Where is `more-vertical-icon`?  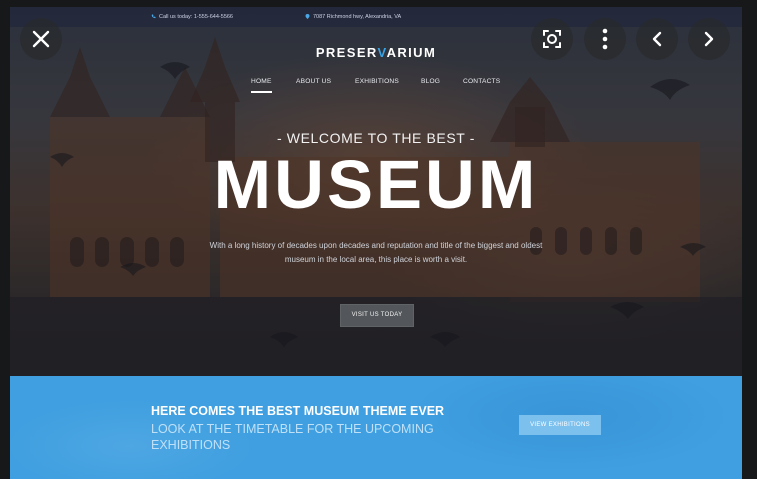 more-vertical-icon is located at coordinates (605, 39).